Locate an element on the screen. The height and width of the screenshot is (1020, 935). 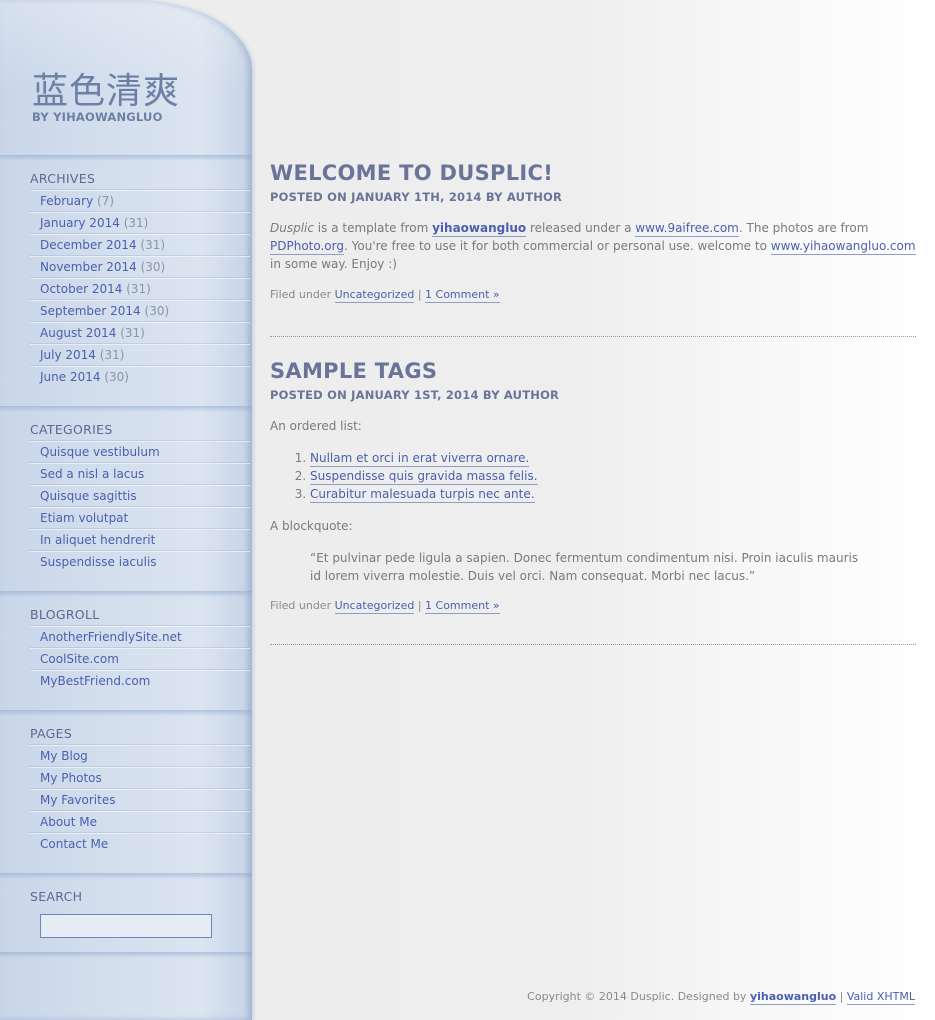
archive-item: November 2014 (30) is located at coordinates (140, 267).